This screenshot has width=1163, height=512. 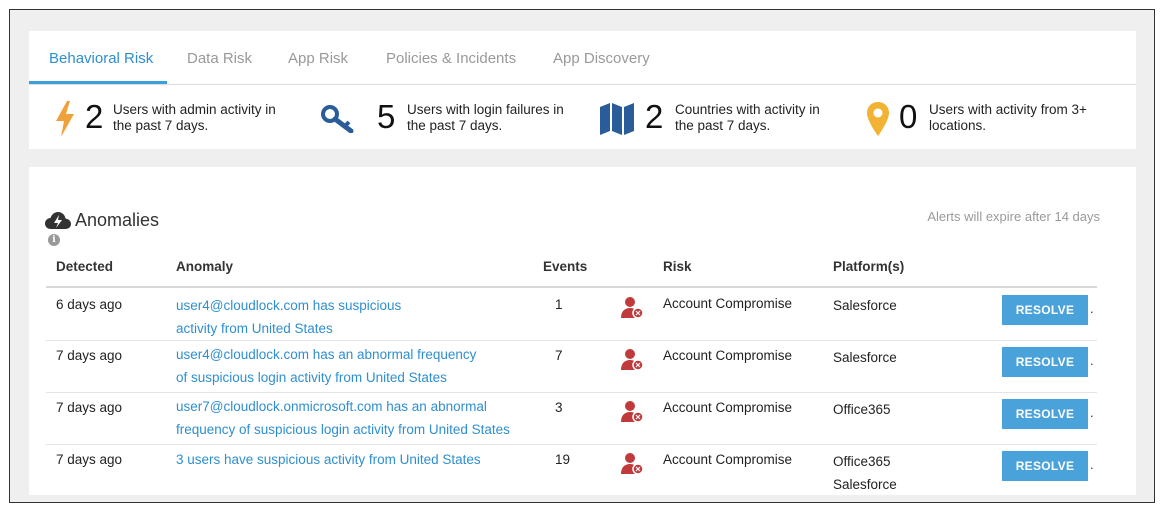 What do you see at coordinates (563, 459) in the screenshot?
I see `events-cell: 19` at bounding box center [563, 459].